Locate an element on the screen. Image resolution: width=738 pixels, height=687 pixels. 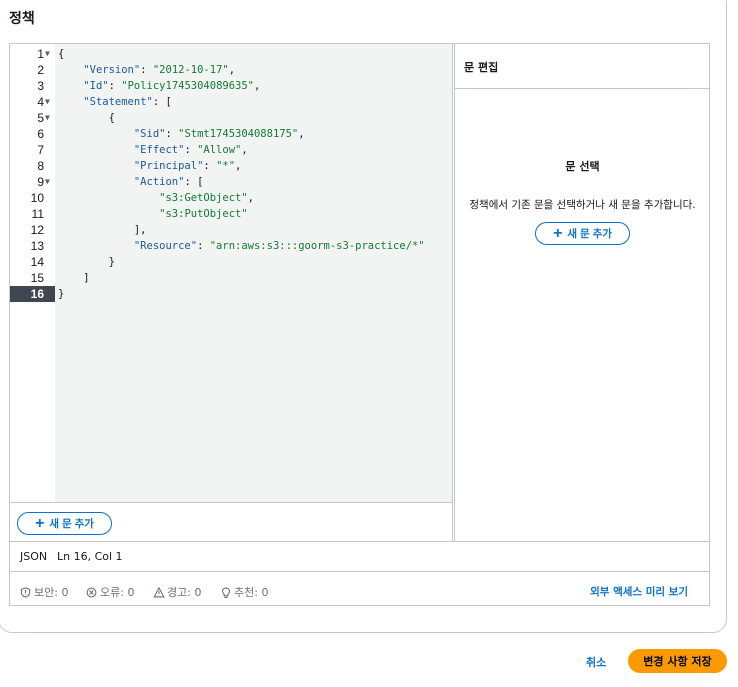
code-line: 9 ▼ "Action": [ is located at coordinates (231, 182).